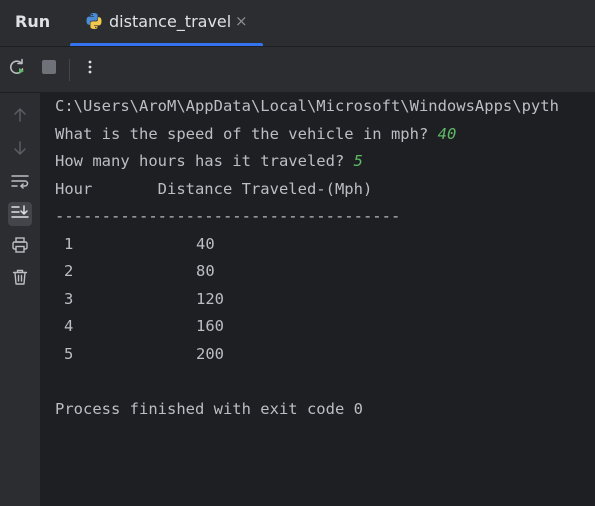 The height and width of the screenshot is (506, 595). I want to click on print-button, so click(20, 247).